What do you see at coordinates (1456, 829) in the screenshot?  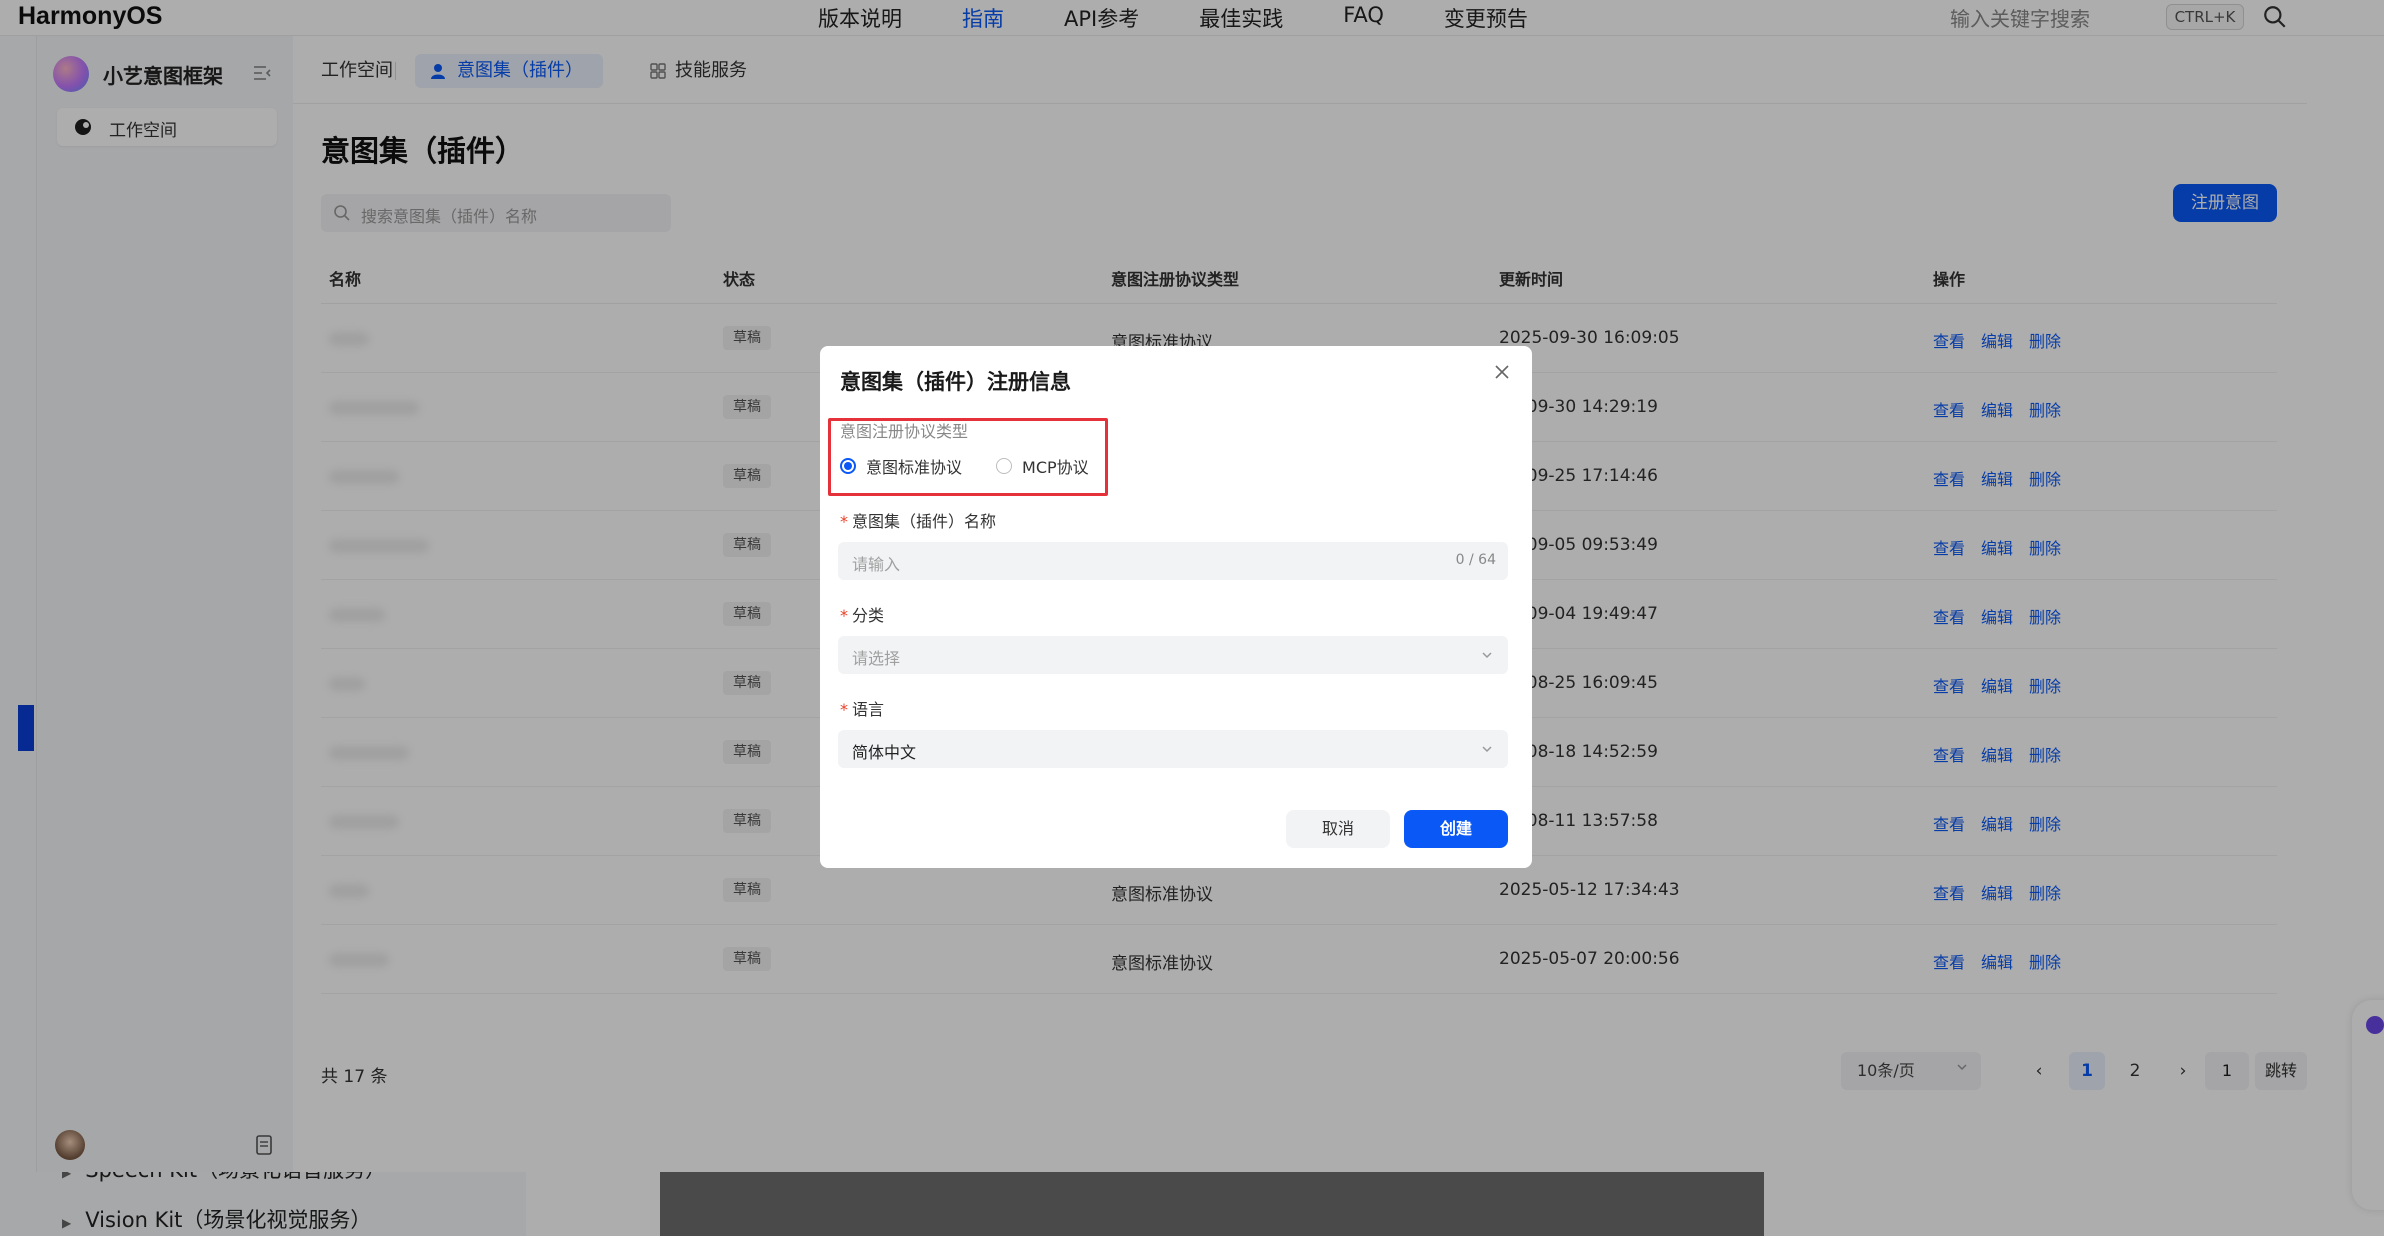 I see `create-button: 创建` at bounding box center [1456, 829].